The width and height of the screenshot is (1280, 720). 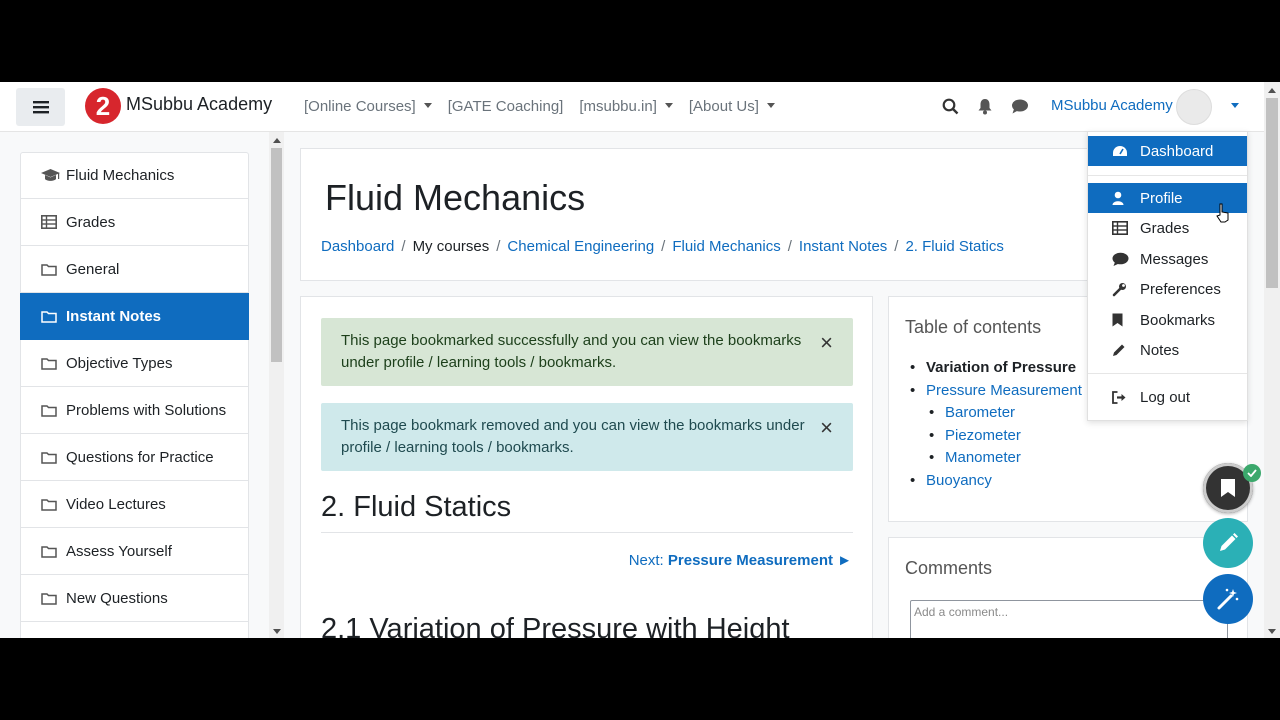 What do you see at coordinates (726, 246) in the screenshot?
I see `breadcrumb-fluid-mechanics: Fluid Mechanics` at bounding box center [726, 246].